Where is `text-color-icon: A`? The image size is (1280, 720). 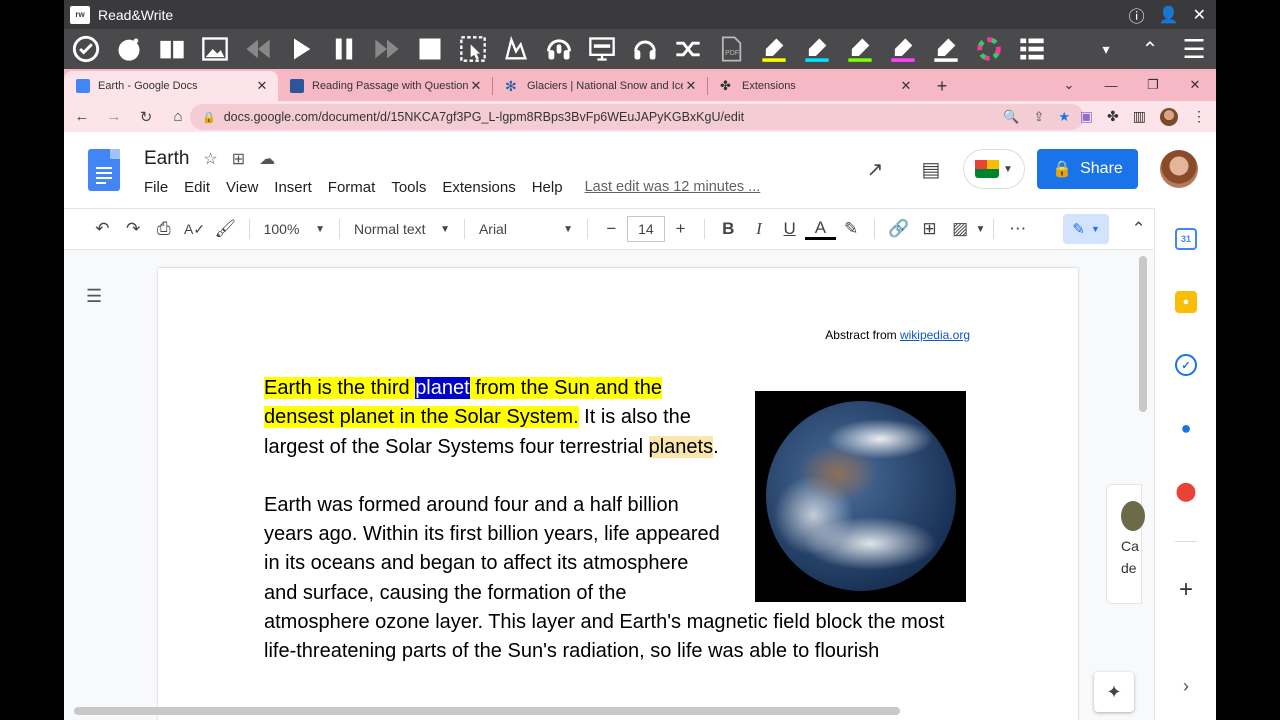 text-color-icon: A is located at coordinates (820, 229).